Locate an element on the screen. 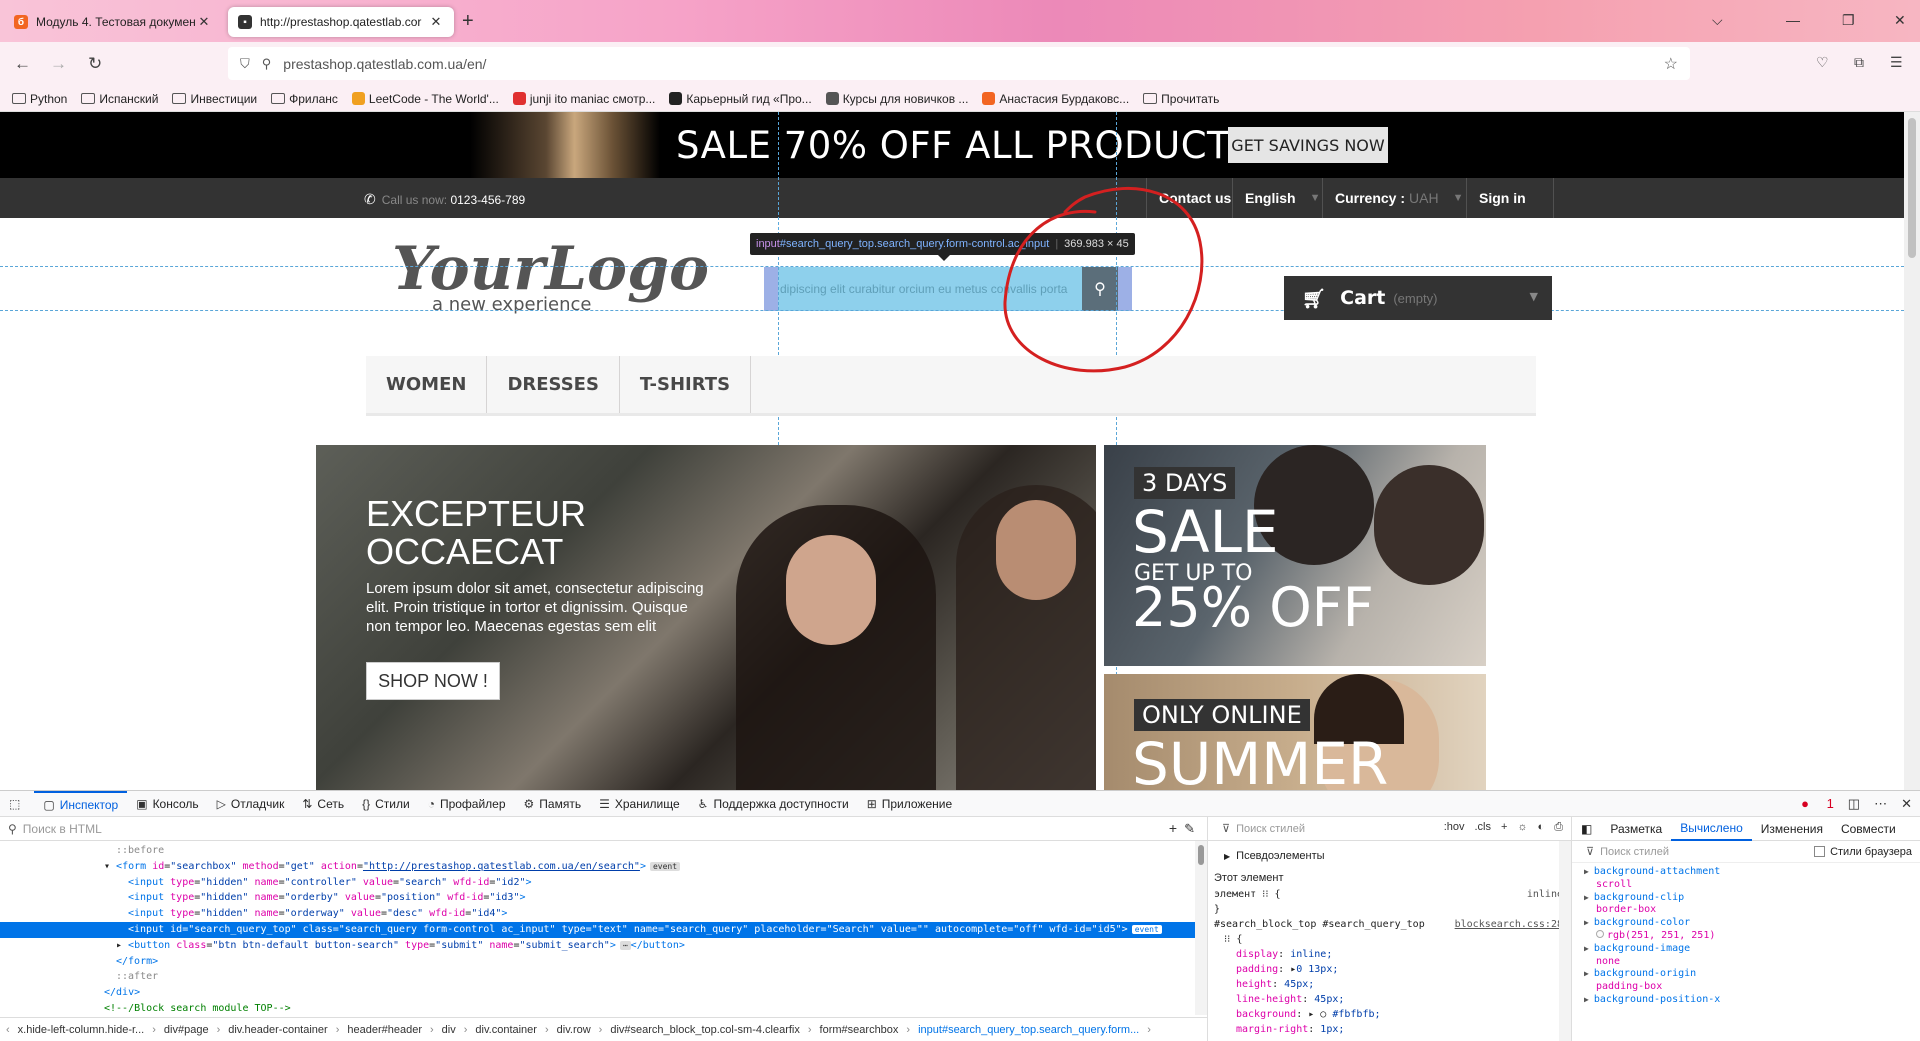 This screenshot has width=1920, height=1041. currency-selector: Currency : UAH ▼ is located at coordinates (1394, 198).